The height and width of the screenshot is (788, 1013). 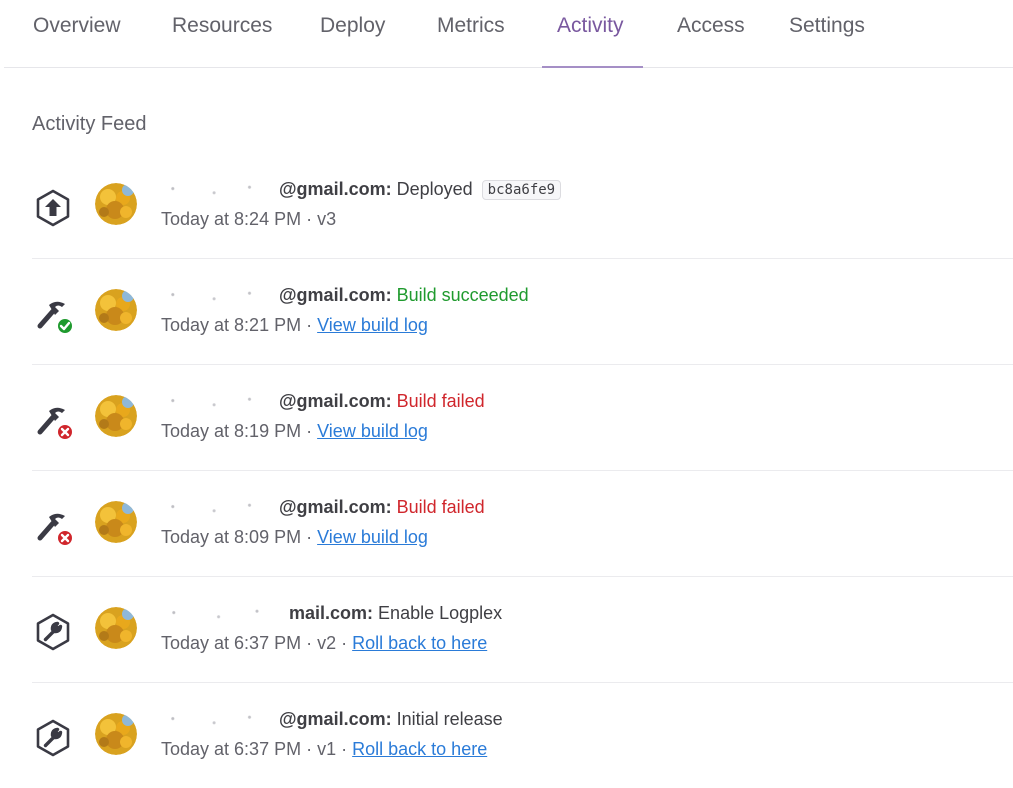 What do you see at coordinates (89, 124) in the screenshot?
I see `activity-feed-title: Activity Feed` at bounding box center [89, 124].